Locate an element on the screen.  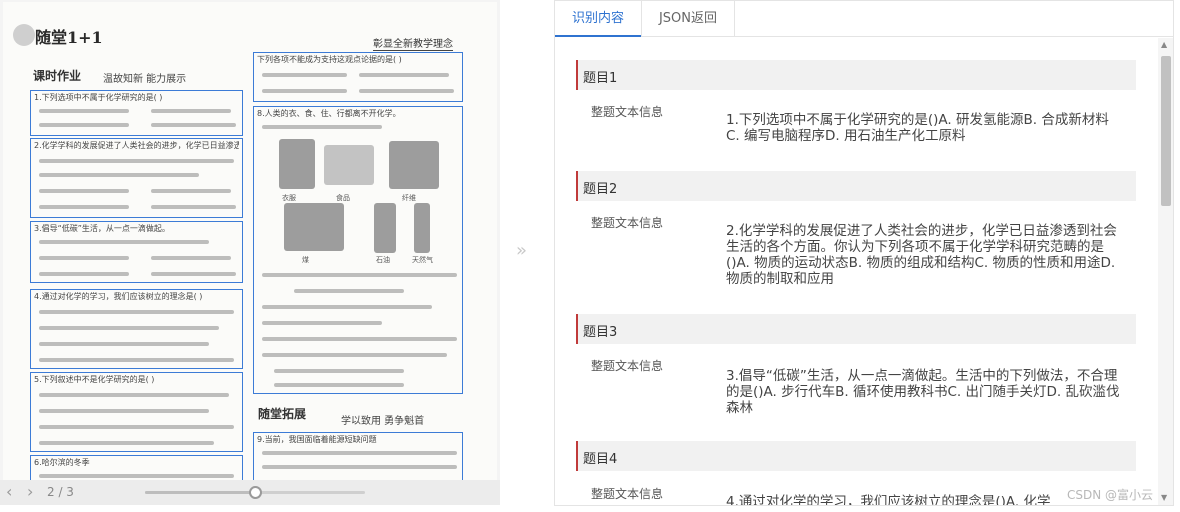
scan-question-8: 8.人类的衣、食、住、行都离不开化学。 is located at coordinates (329, 113).